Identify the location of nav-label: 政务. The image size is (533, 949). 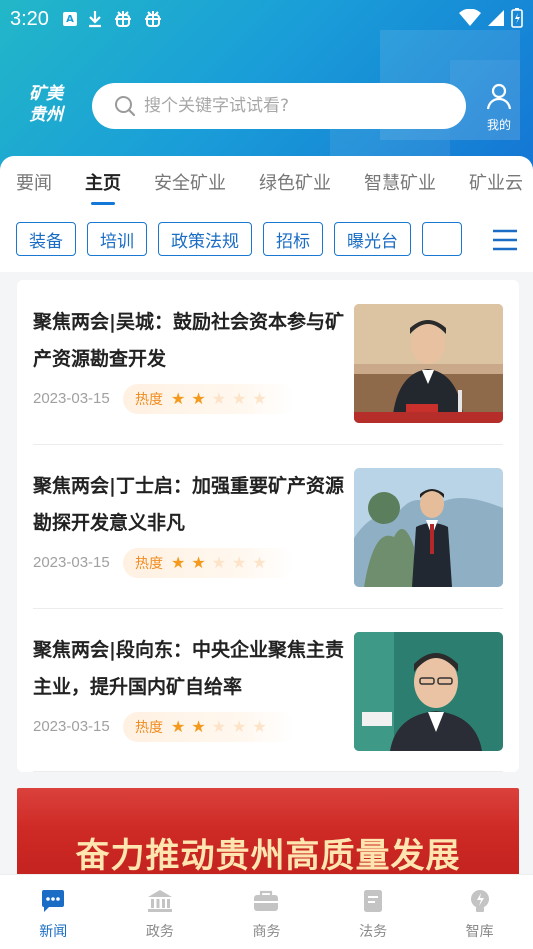
(159, 932).